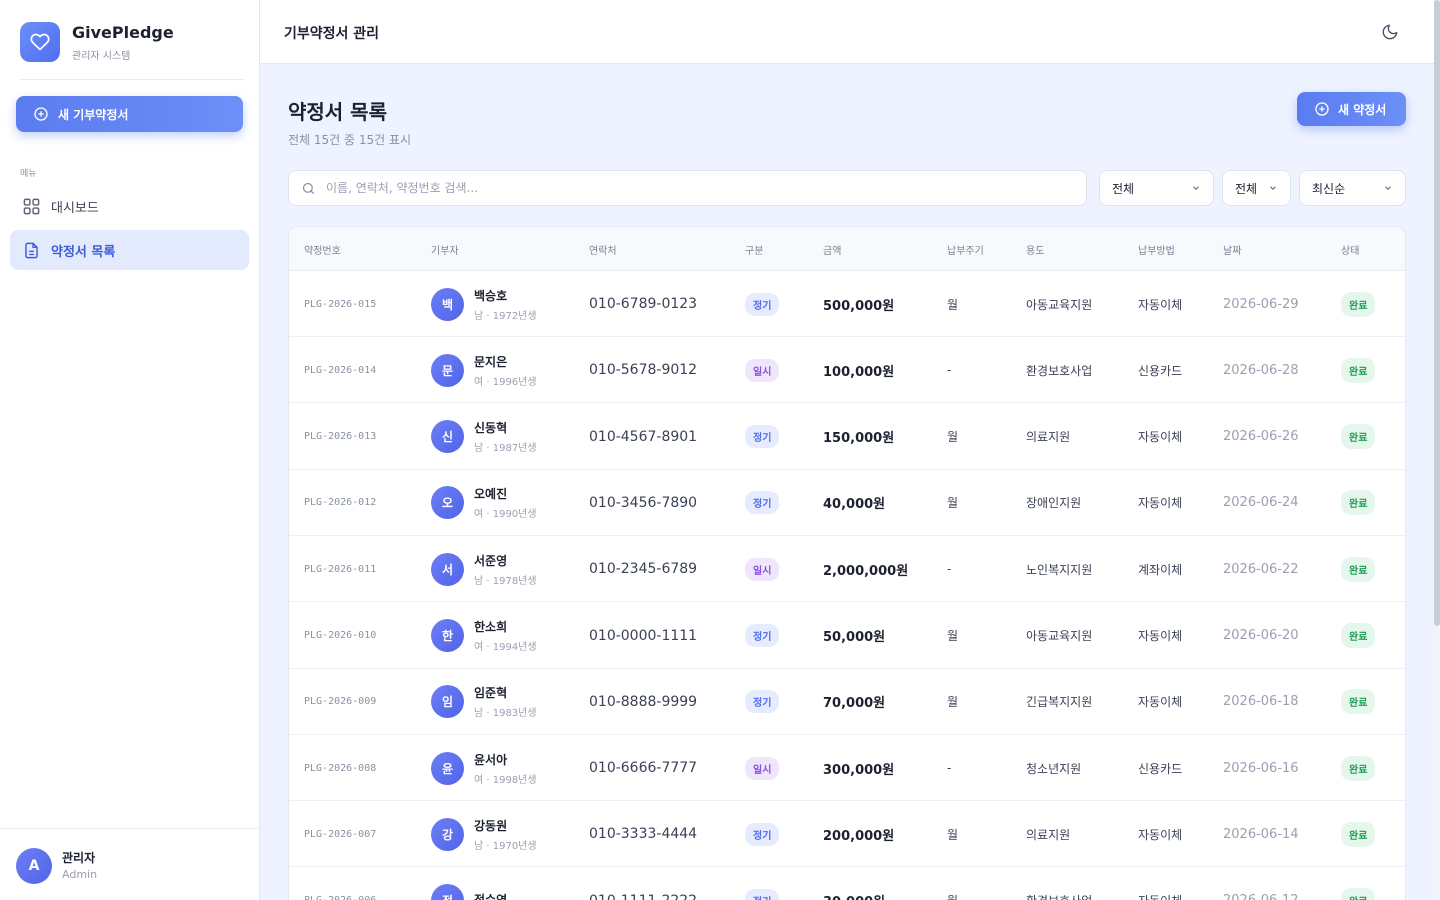  What do you see at coordinates (643, 768) in the screenshot?
I see `phone: 010-6666-7777` at bounding box center [643, 768].